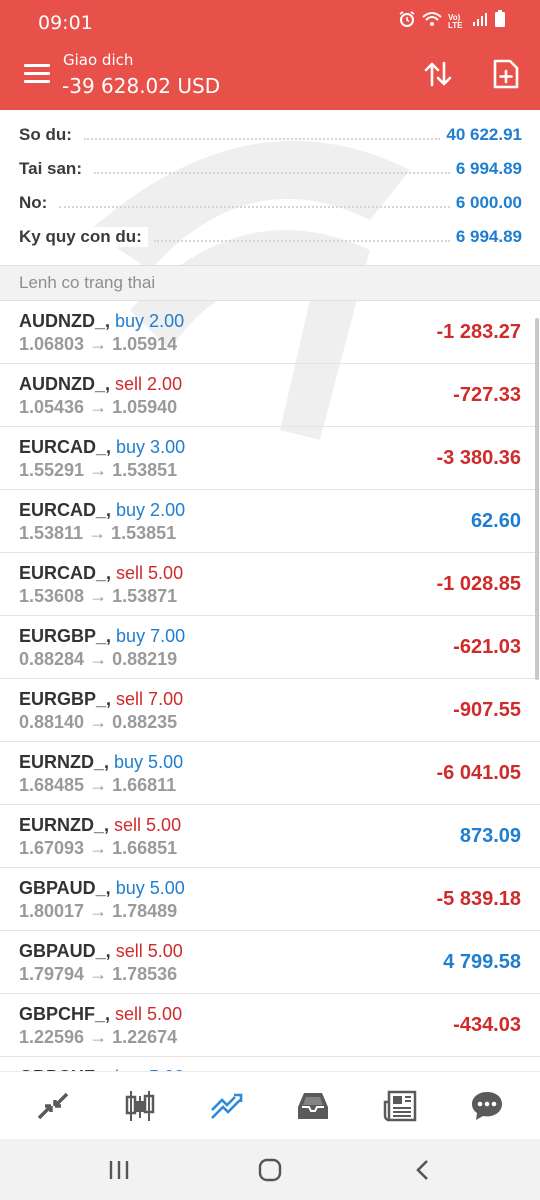 This screenshot has height=1200, width=540. I want to click on position-header: GBPCHF_, sell 5.00, so click(100, 1014).